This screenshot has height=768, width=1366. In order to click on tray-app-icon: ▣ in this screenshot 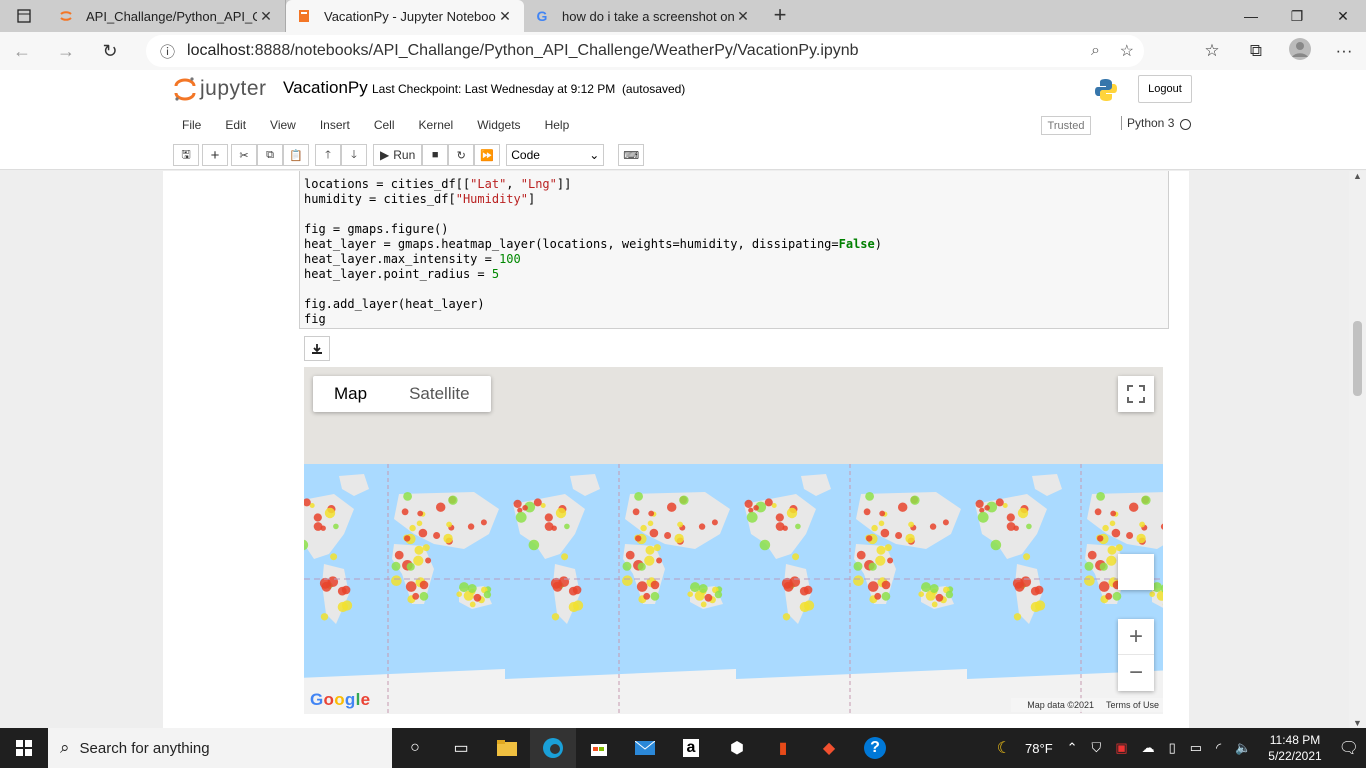, I will do `click(1121, 748)`.